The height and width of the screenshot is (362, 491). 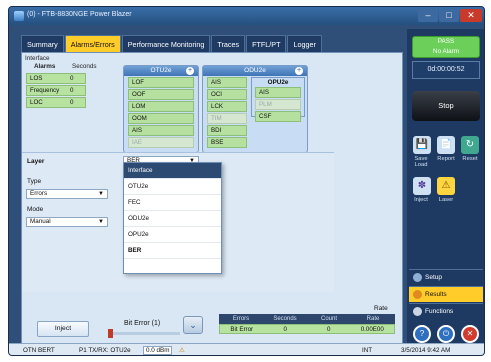 I want to click on odu2e-alarm-lck: LCK, so click(x=227, y=106).